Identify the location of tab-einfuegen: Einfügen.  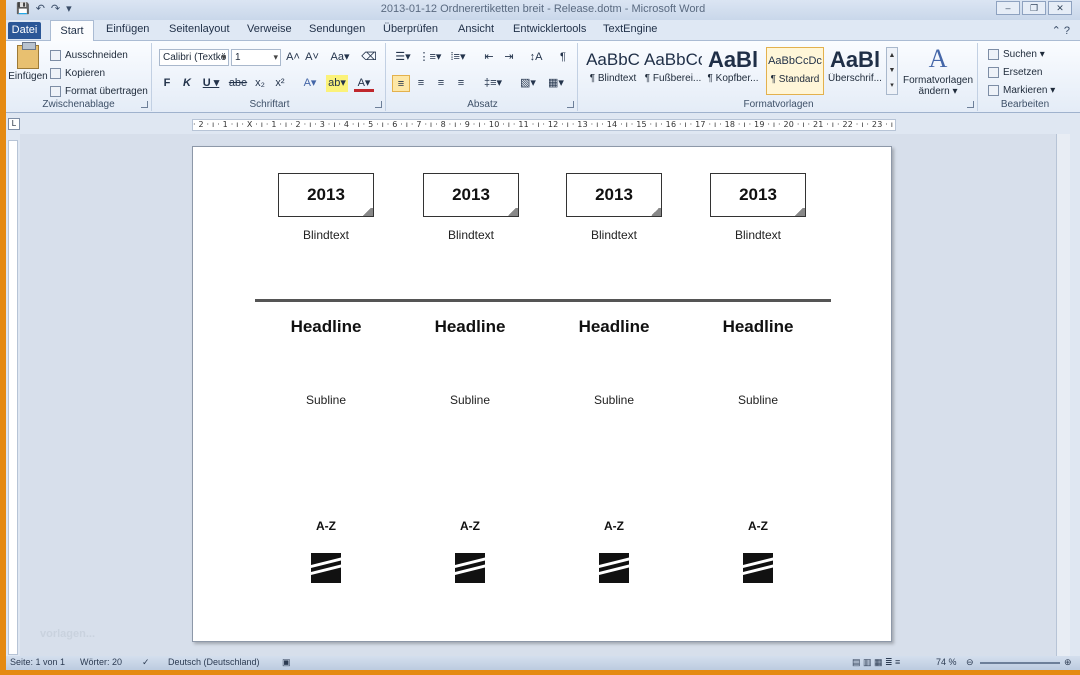
(127, 29).